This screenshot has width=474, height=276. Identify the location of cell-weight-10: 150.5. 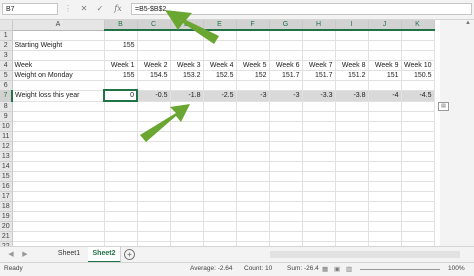
(418, 75).